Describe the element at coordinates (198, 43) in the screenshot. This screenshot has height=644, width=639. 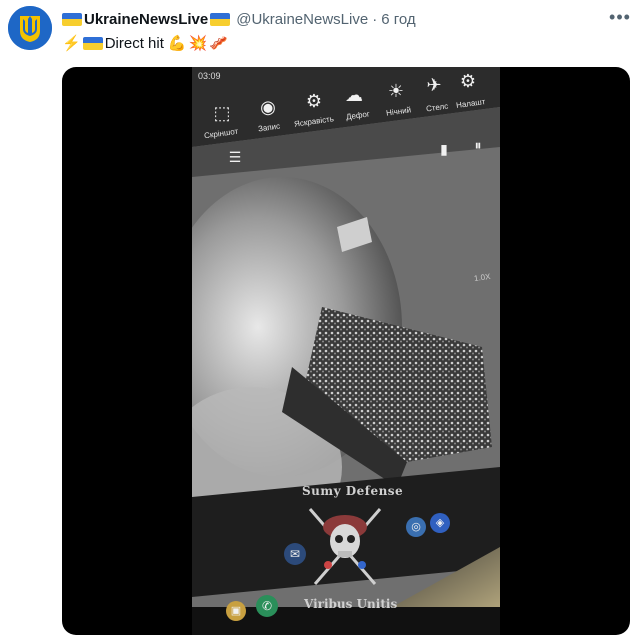
I see `collision-emoji: 💥` at that location.